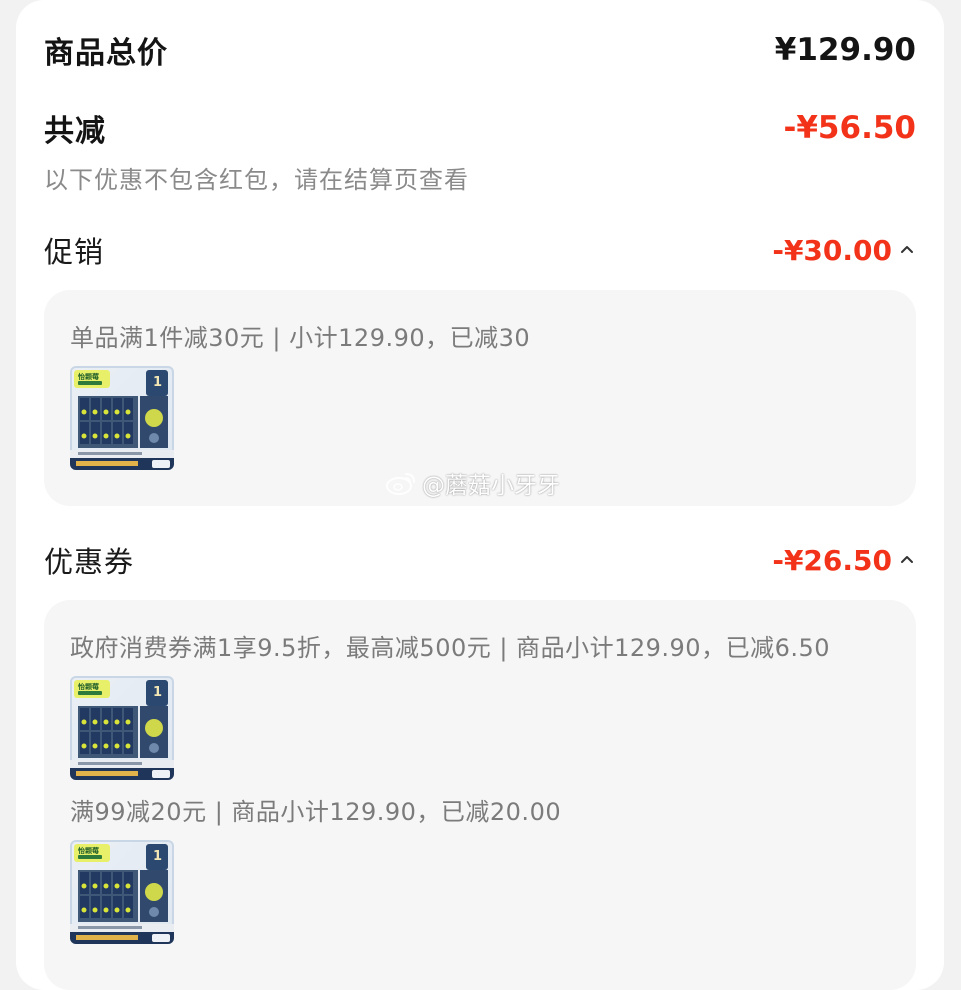 The image size is (961, 990). What do you see at coordinates (75, 131) in the screenshot?
I see `total-reduction-label: 共减` at bounding box center [75, 131].